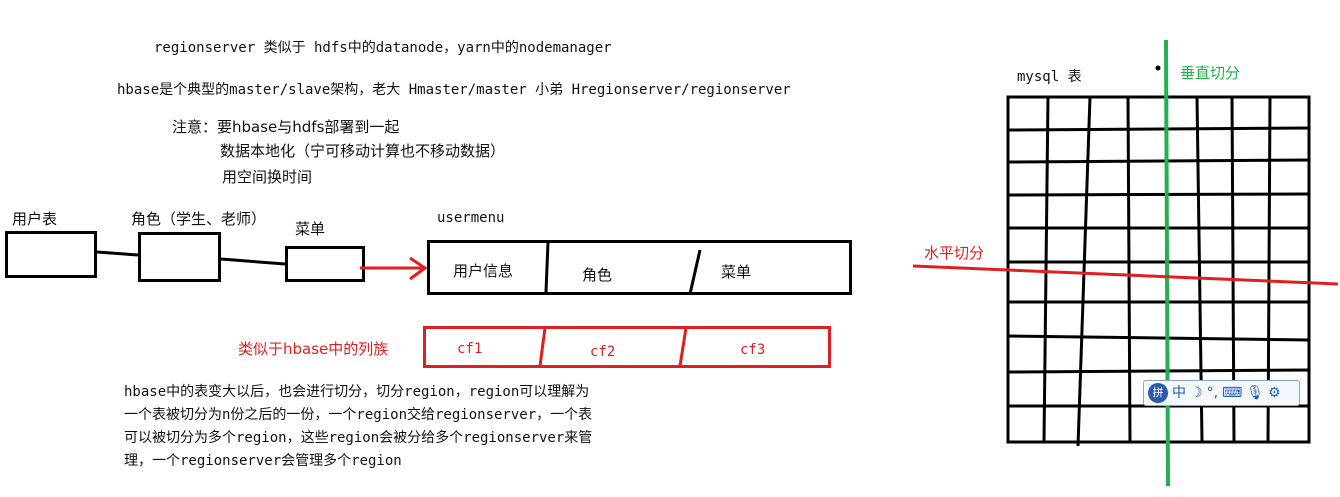  I want to click on connector-user-role, so click(117, 253).